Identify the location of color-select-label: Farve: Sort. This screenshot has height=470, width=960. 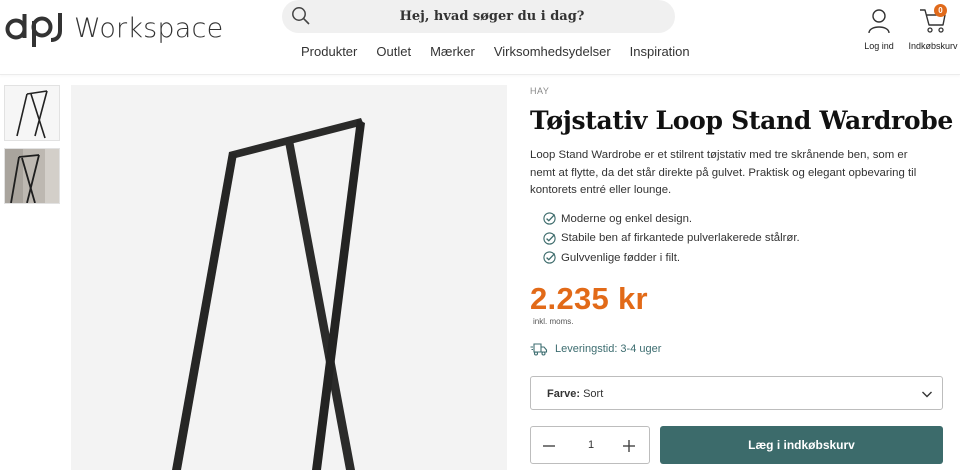
(575, 394).